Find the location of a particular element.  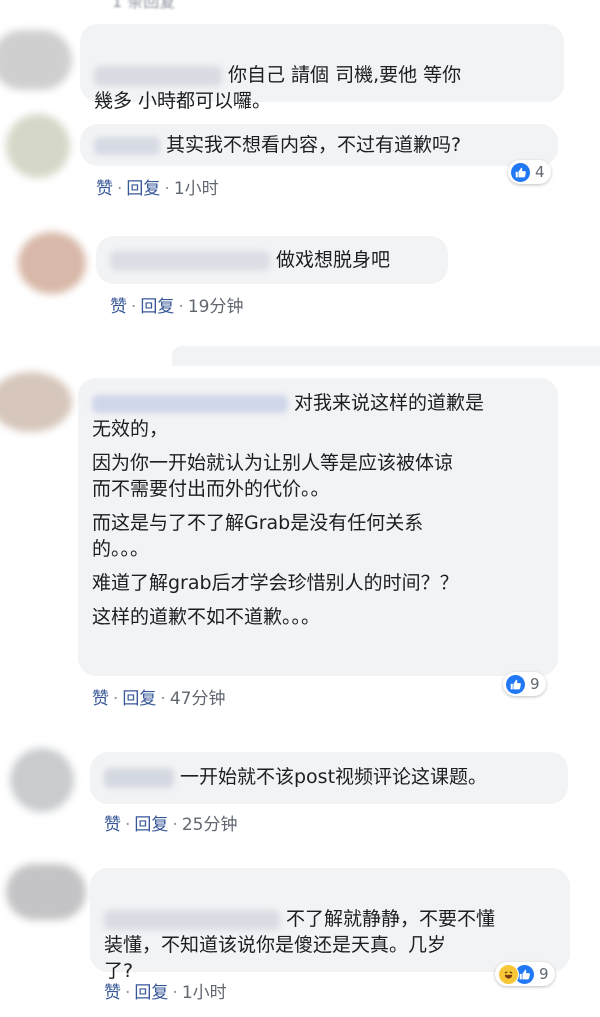

comment-text: 你自己 請個 司機,要他 等你 幾多 小時都可以囉。 is located at coordinates (278, 88).